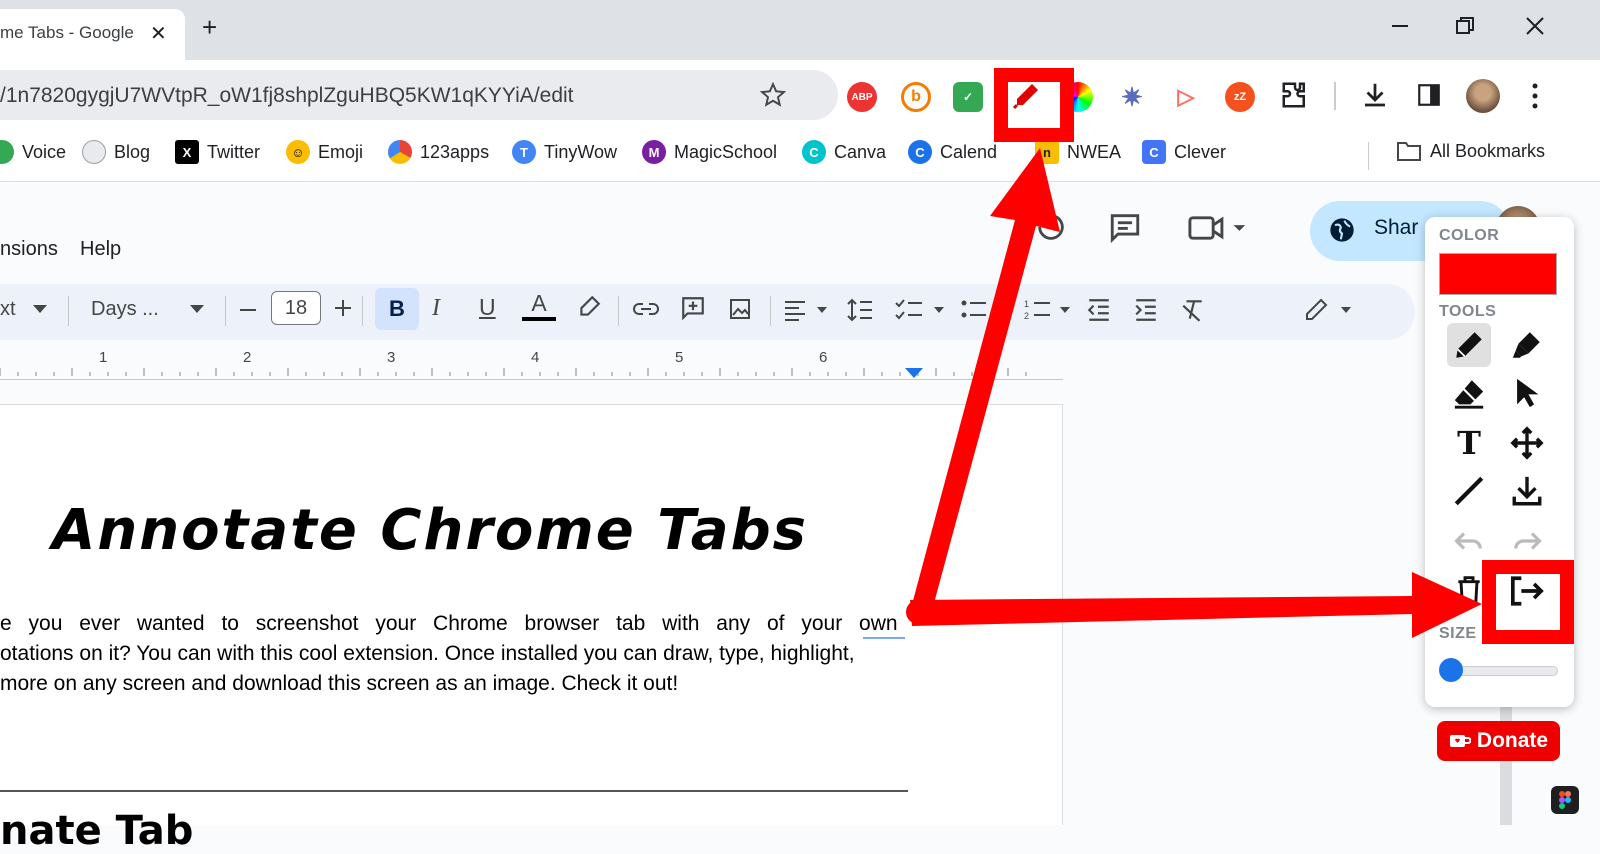 The height and width of the screenshot is (854, 1600). I want to click on arrow-up-to-extension, so click(985, 383).